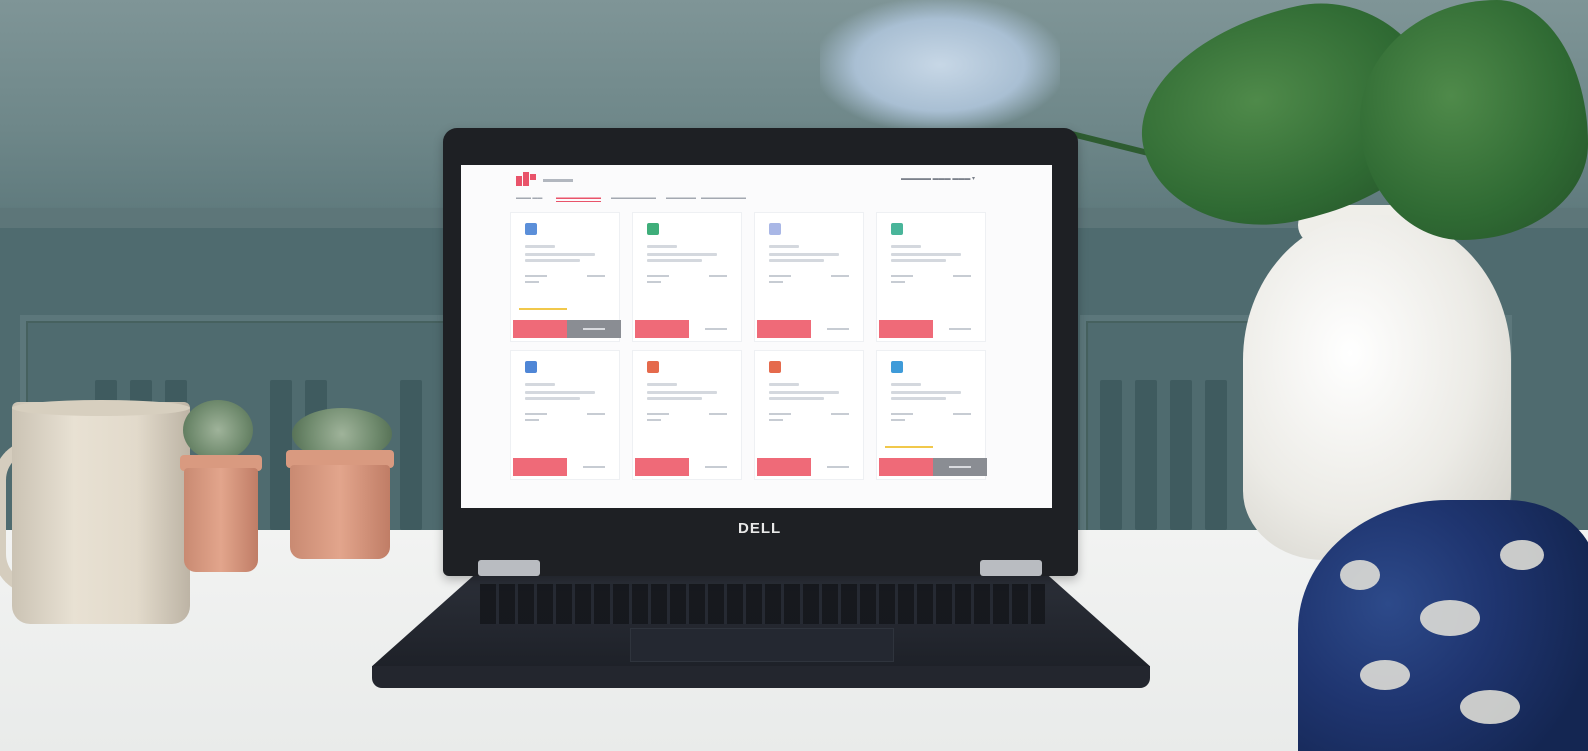 The width and height of the screenshot is (1588, 751). Describe the element at coordinates (681, 198) in the screenshot. I see `tab-4: ▬▬▬▬▬▬` at that location.